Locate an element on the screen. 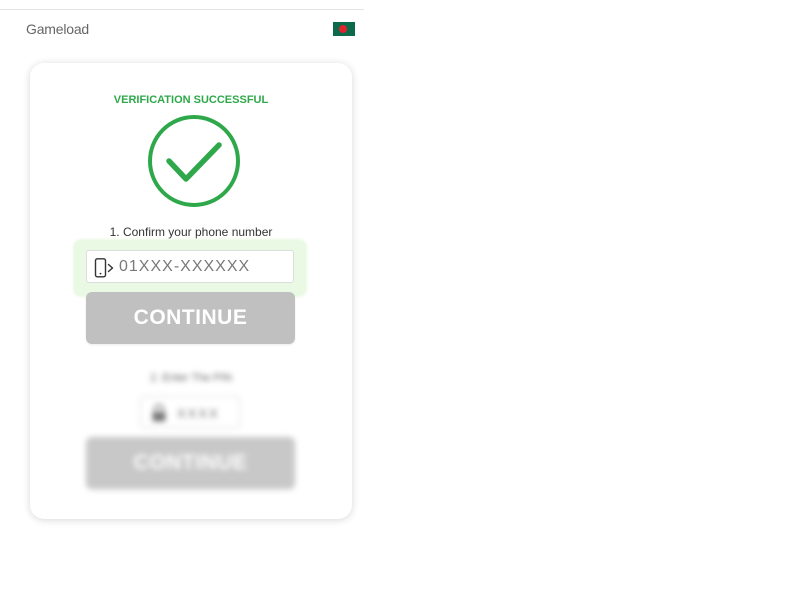 The height and width of the screenshot is (600, 800). flag-disc is located at coordinates (343, 29).